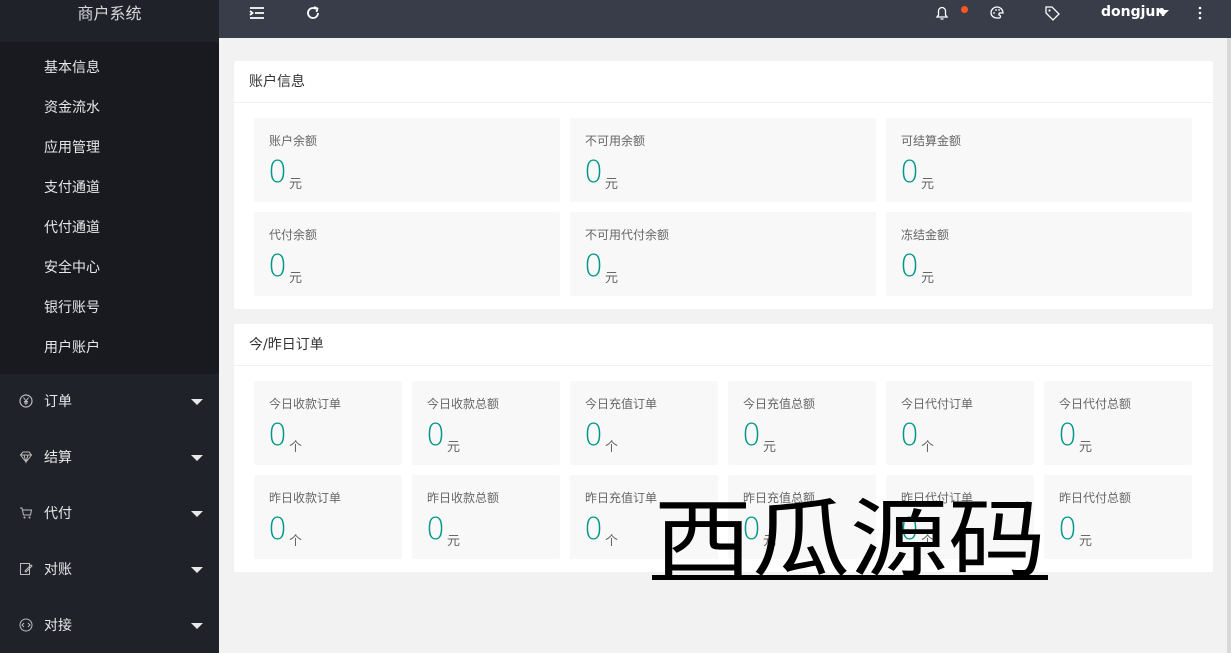 The height and width of the screenshot is (653, 1231). I want to click on menu-label: 结算, so click(58, 458).